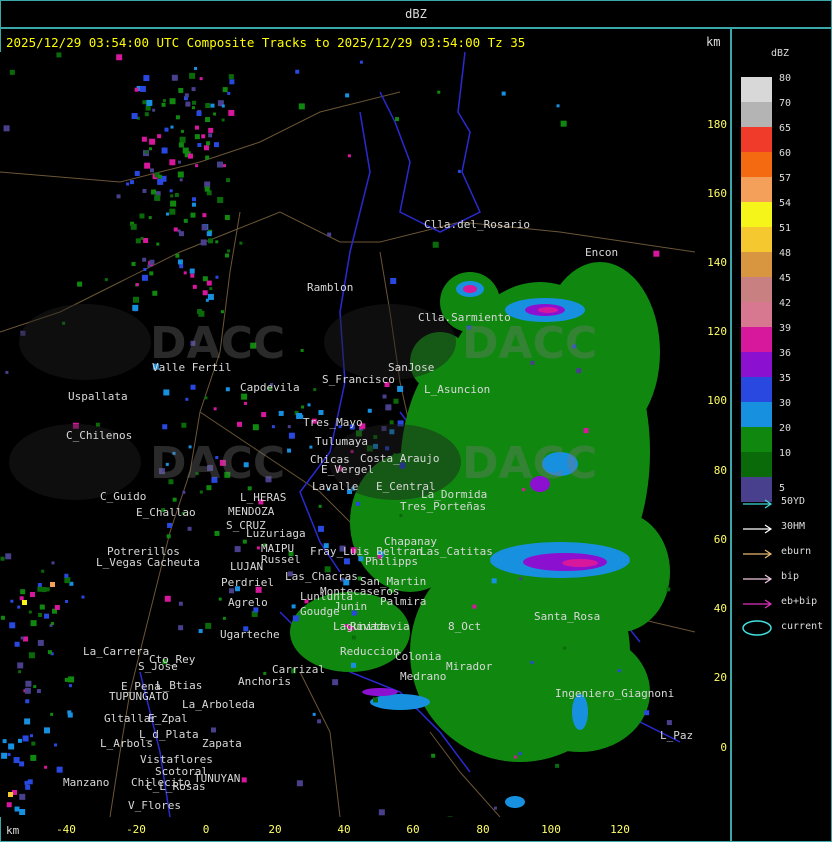 This screenshot has height=842, width=832. Describe the element at coordinates (620, 829) in the screenshot. I see `x-tick: 120` at that location.